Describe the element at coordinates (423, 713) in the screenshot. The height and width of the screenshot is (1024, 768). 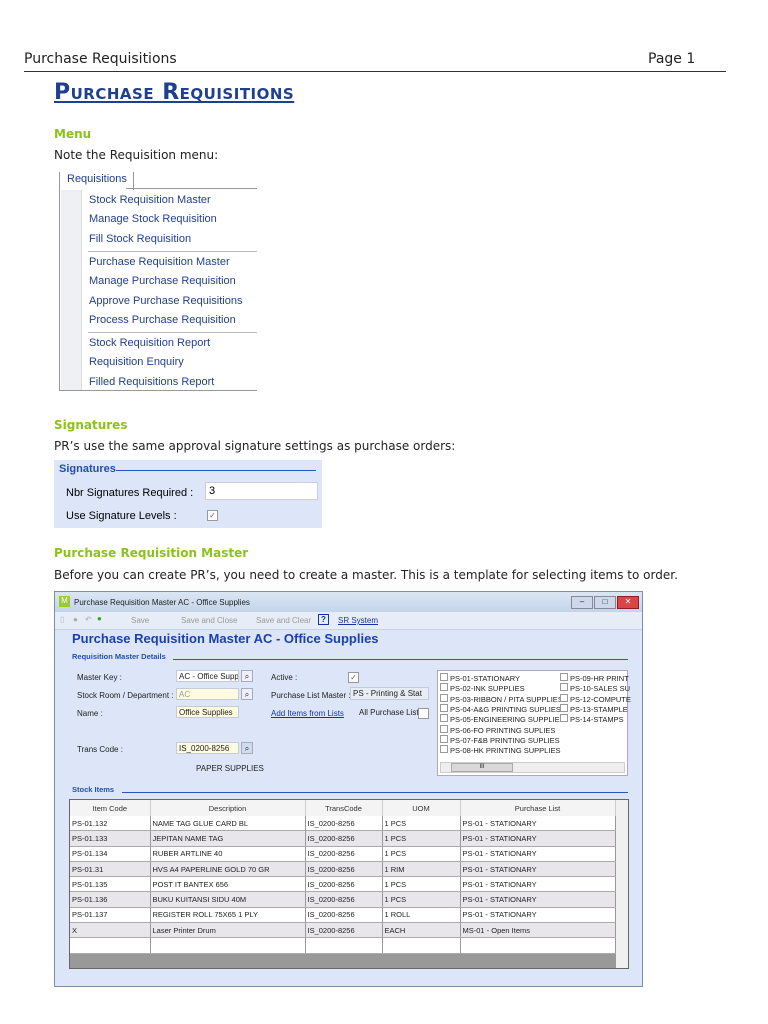
I see `all-lists-checkbox` at that location.